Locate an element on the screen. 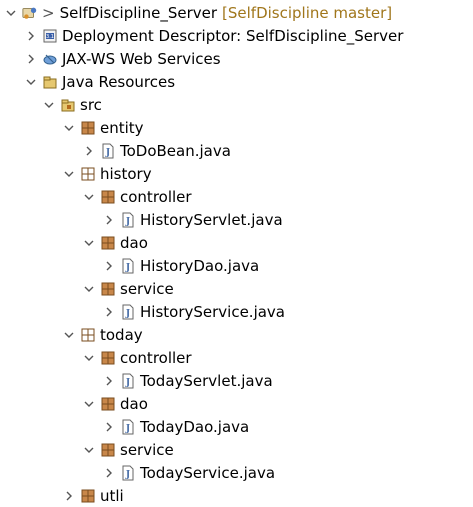 This screenshot has height=507, width=473. file-name: TodayDao.java is located at coordinates (195, 426).